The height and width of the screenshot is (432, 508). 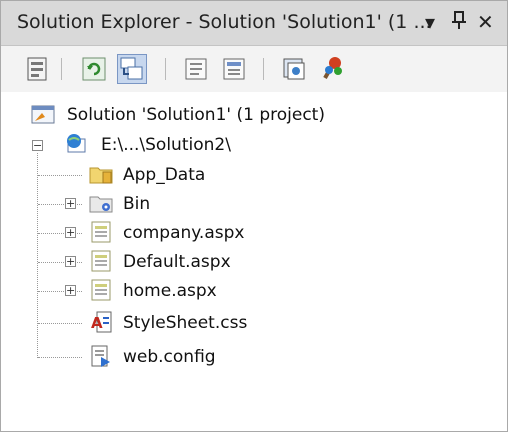 What do you see at coordinates (137, 204) in the screenshot?
I see `tree-item-label: Bin` at bounding box center [137, 204].